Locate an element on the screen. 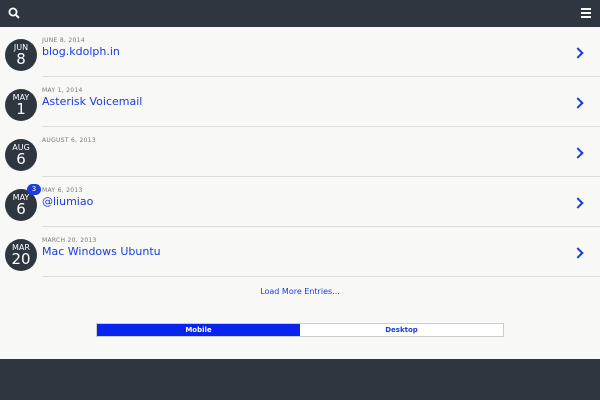 This screenshot has width=600, height=400. date-badge: MAY 1 is located at coordinates (21, 105).